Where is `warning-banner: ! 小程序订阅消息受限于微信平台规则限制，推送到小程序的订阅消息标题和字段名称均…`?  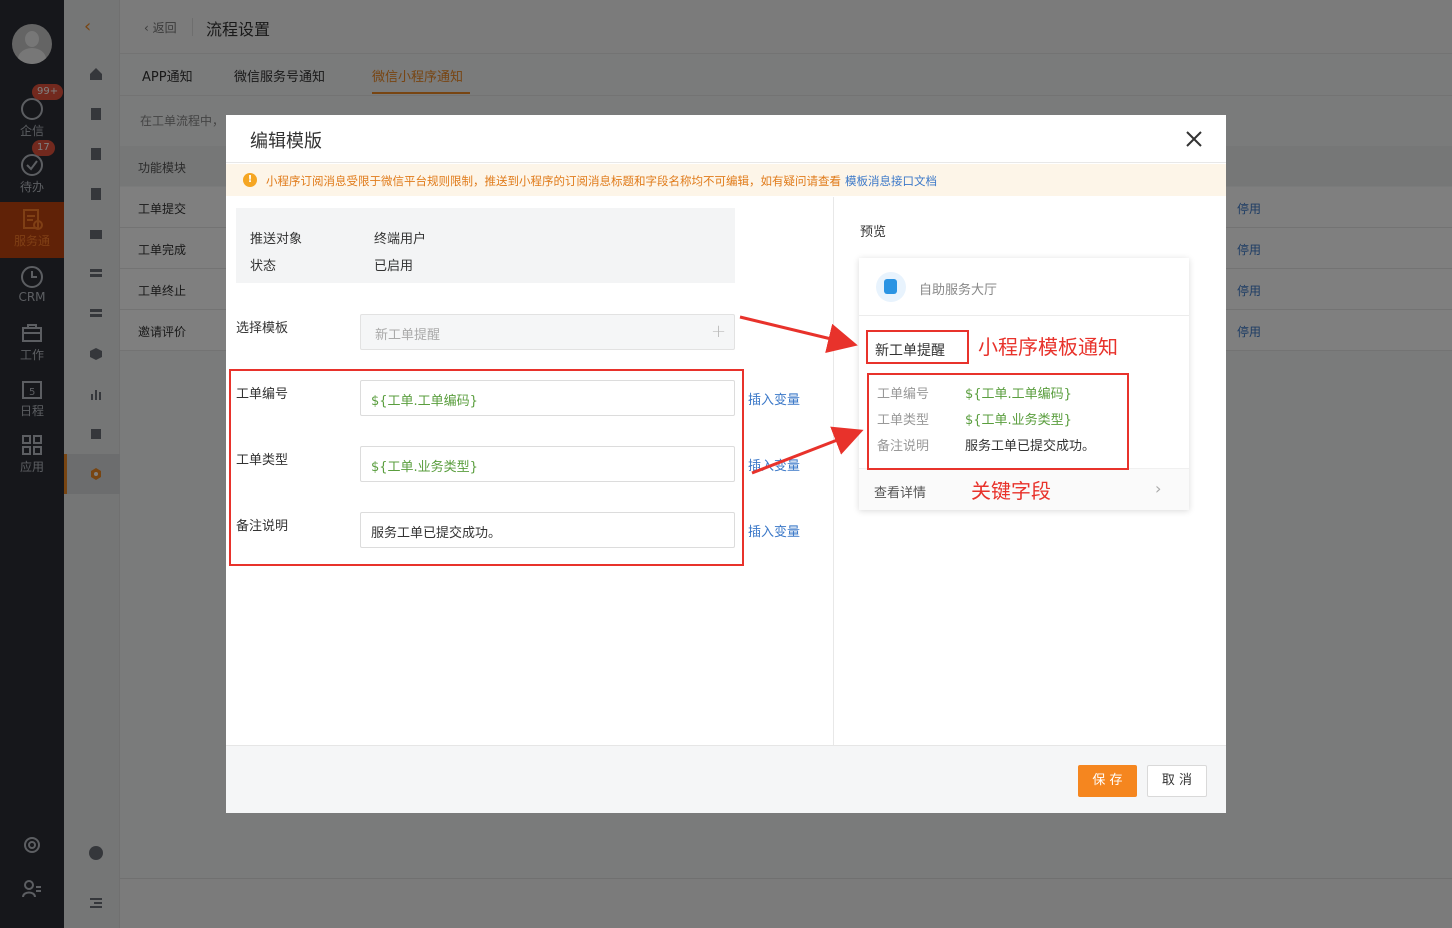 warning-banner: ! 小程序订阅消息受限于微信平台规则限制，推送到小程序的订阅消息标题和字段名称均… is located at coordinates (726, 180).